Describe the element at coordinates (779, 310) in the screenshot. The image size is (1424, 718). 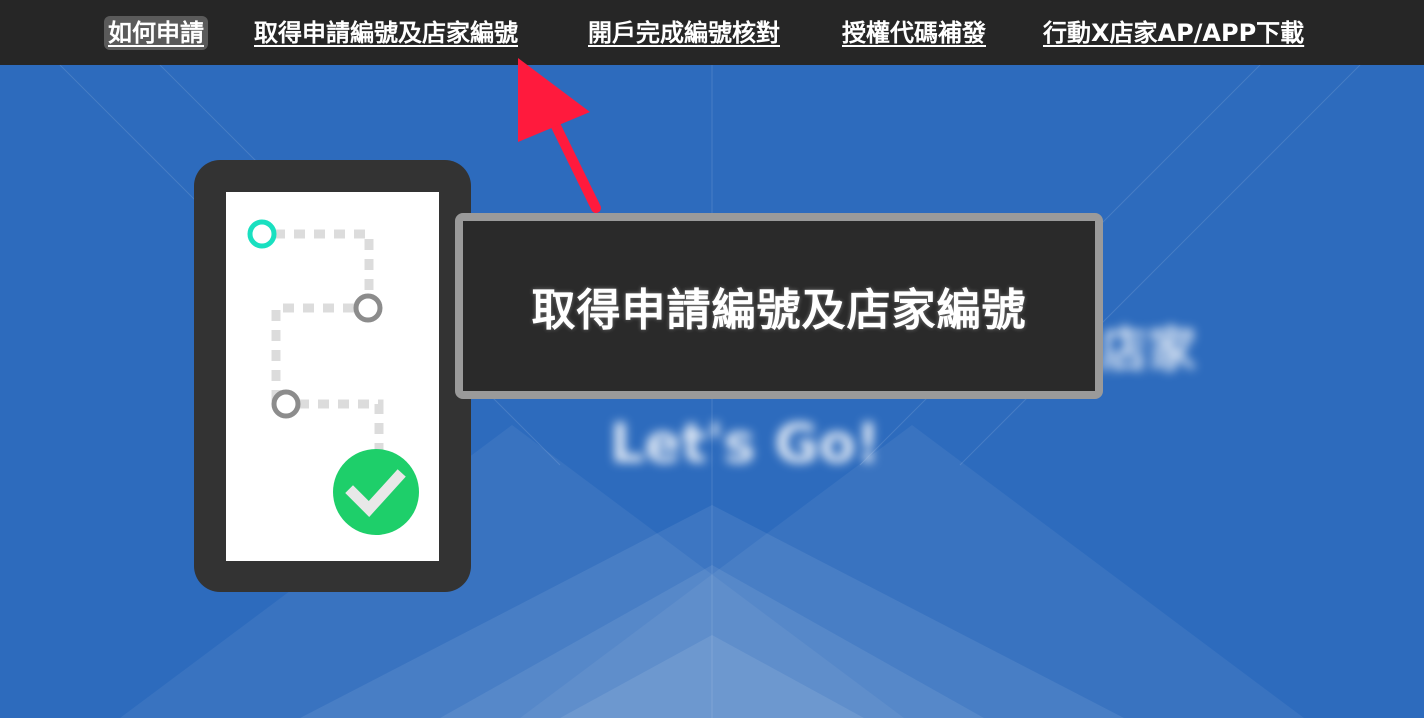
I see `callout-text: 取得申請編號及店家編號` at that location.